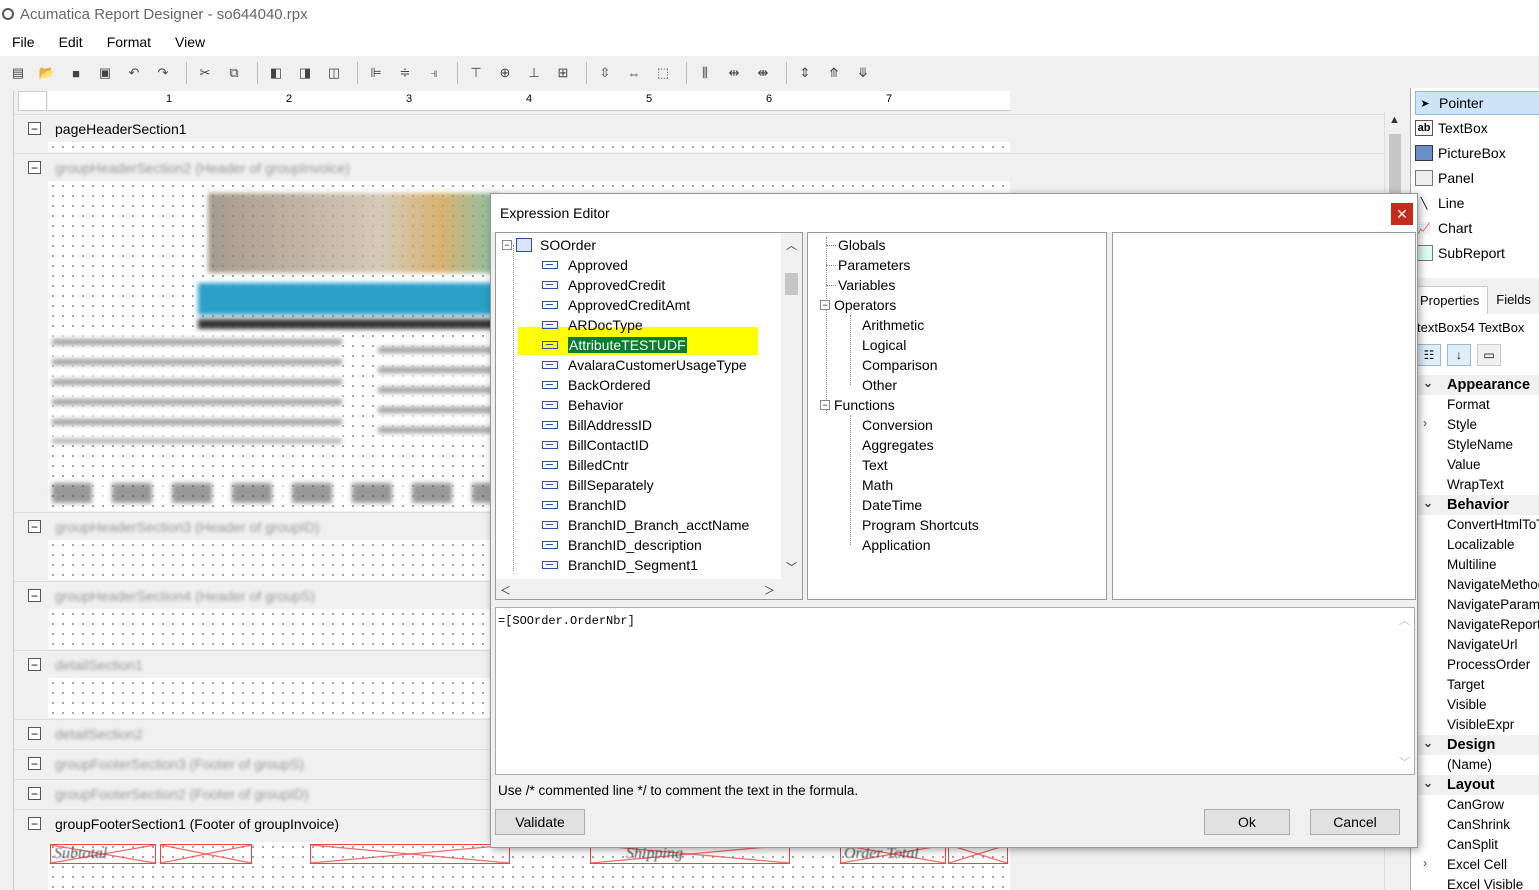 This screenshot has height=890, width=1539. I want to click on tree-node-program-shortcuts: Program Shortcuts, so click(920, 525).